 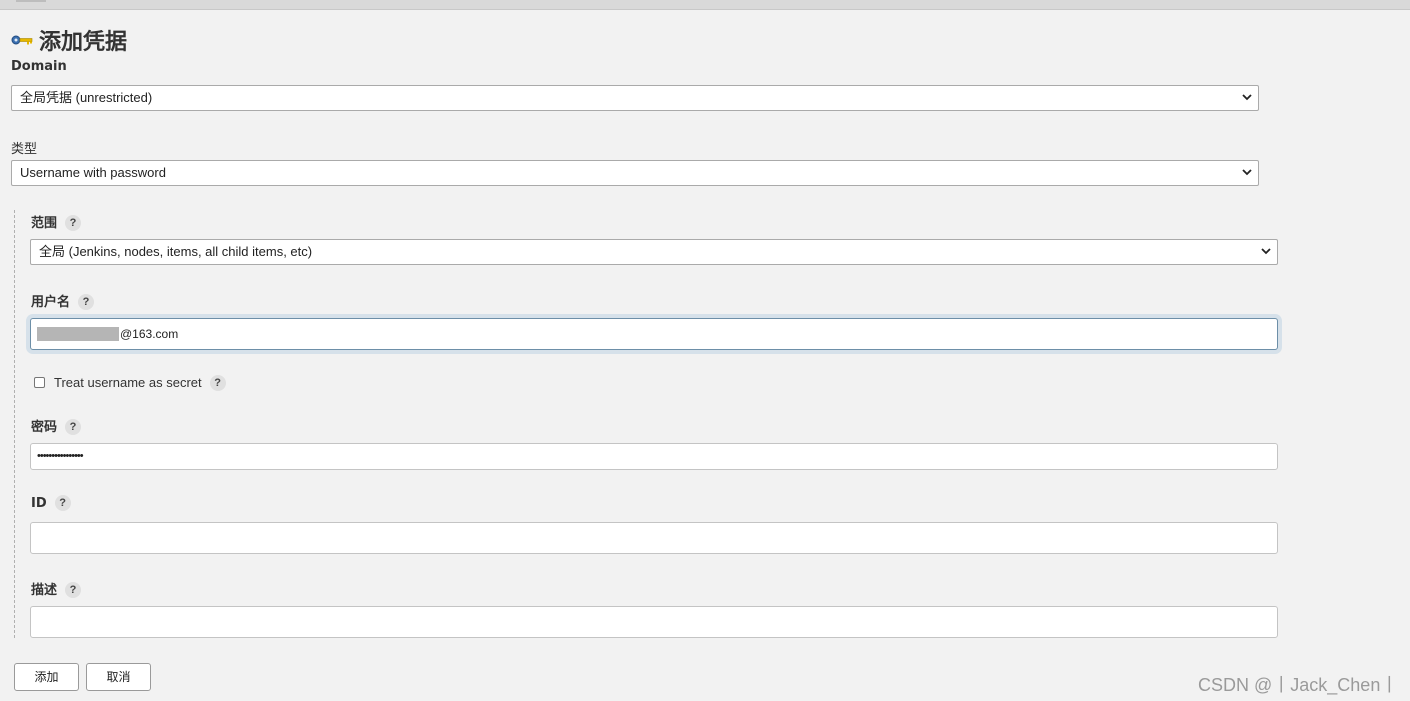 I want to click on page-title: 添加凭据, so click(x=83, y=42).